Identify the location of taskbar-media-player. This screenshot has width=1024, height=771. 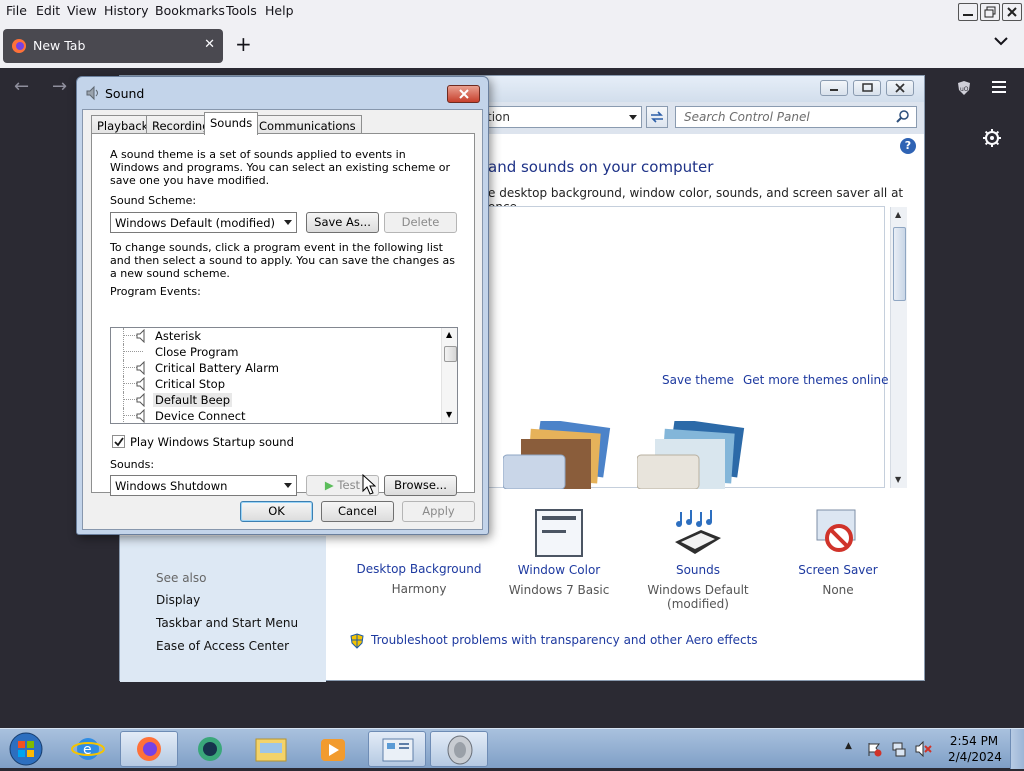
(332, 749).